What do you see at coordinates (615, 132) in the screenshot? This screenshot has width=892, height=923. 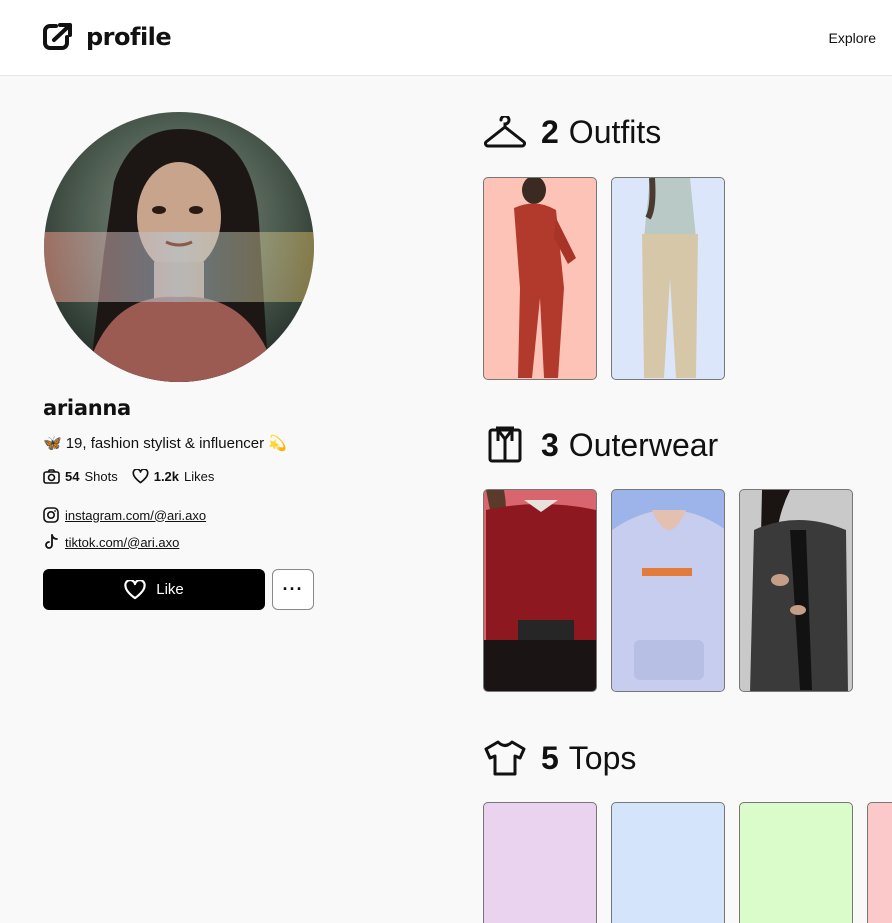 I see `outfits-label: Outfits` at bounding box center [615, 132].